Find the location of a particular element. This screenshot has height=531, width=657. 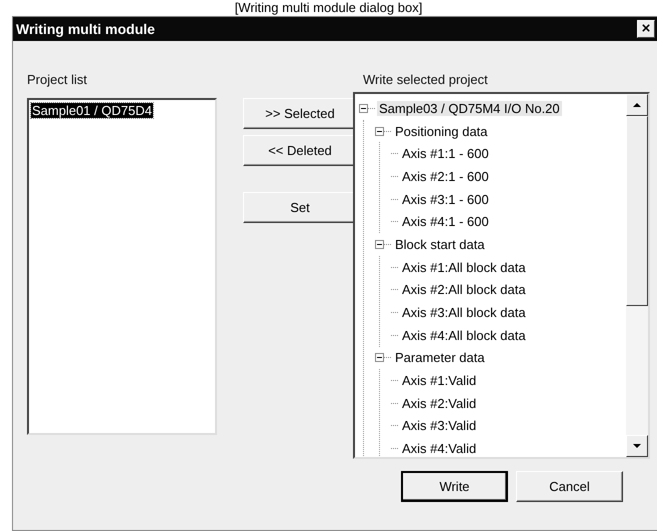

tree-item: Parameter data is located at coordinates (440, 358).